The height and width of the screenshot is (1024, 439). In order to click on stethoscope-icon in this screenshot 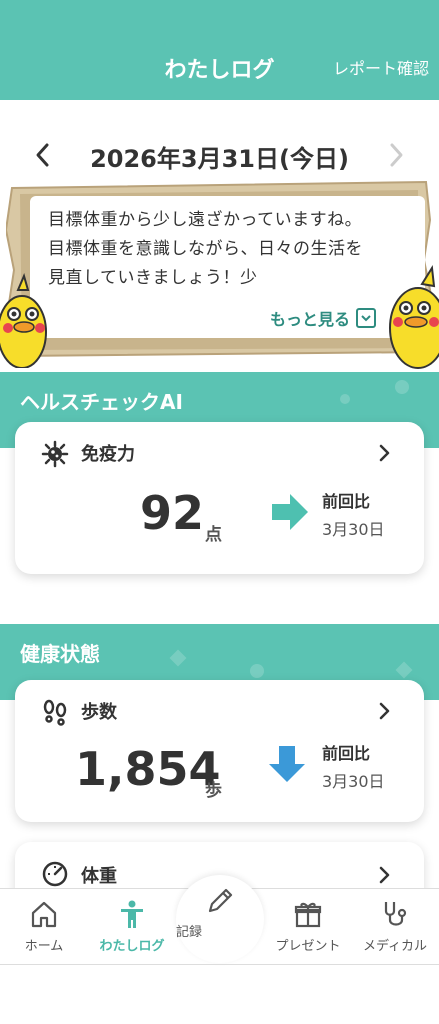, I will do `click(395, 914)`.